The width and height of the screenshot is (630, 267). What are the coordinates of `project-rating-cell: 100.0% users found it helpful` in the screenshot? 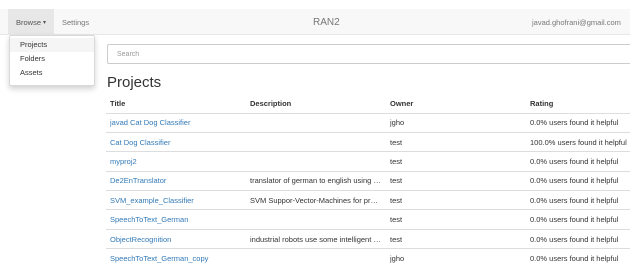 It's located at (578, 141).